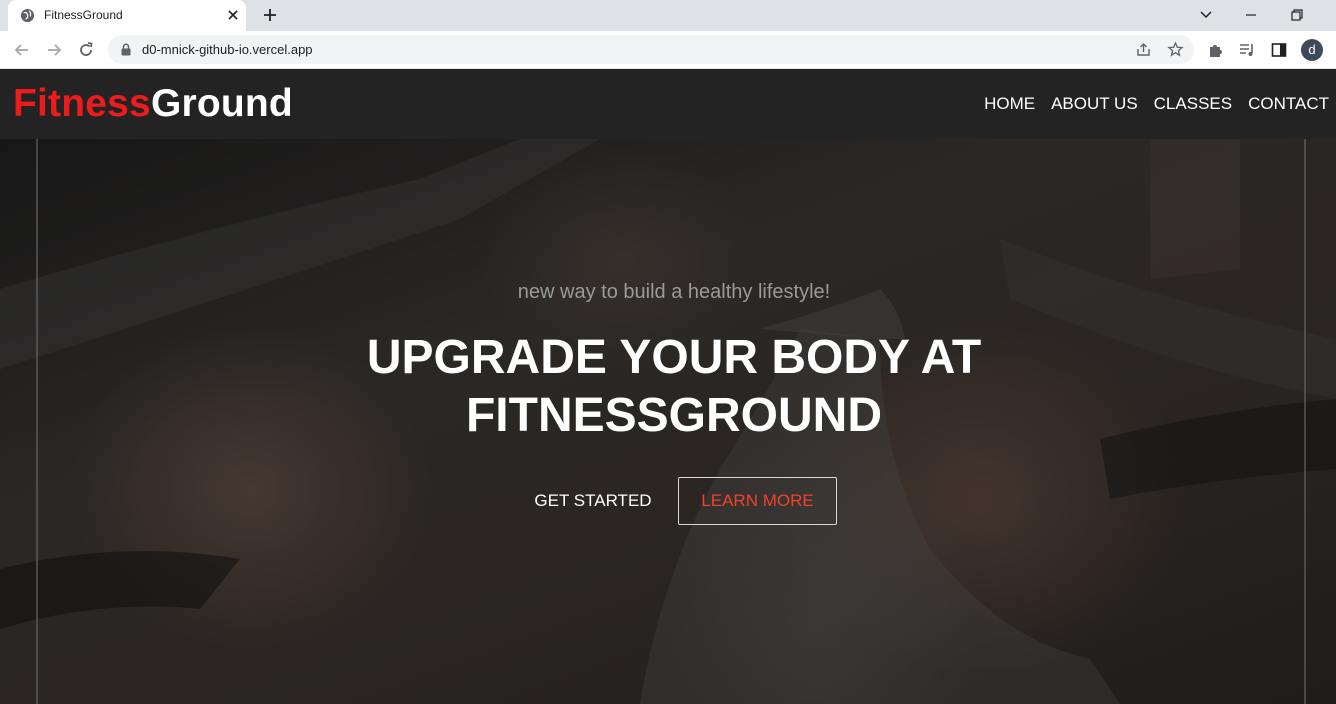 This screenshot has width=1336, height=704. Describe the element at coordinates (1193, 104) in the screenshot. I see `nav-classes: CLASSES` at that location.